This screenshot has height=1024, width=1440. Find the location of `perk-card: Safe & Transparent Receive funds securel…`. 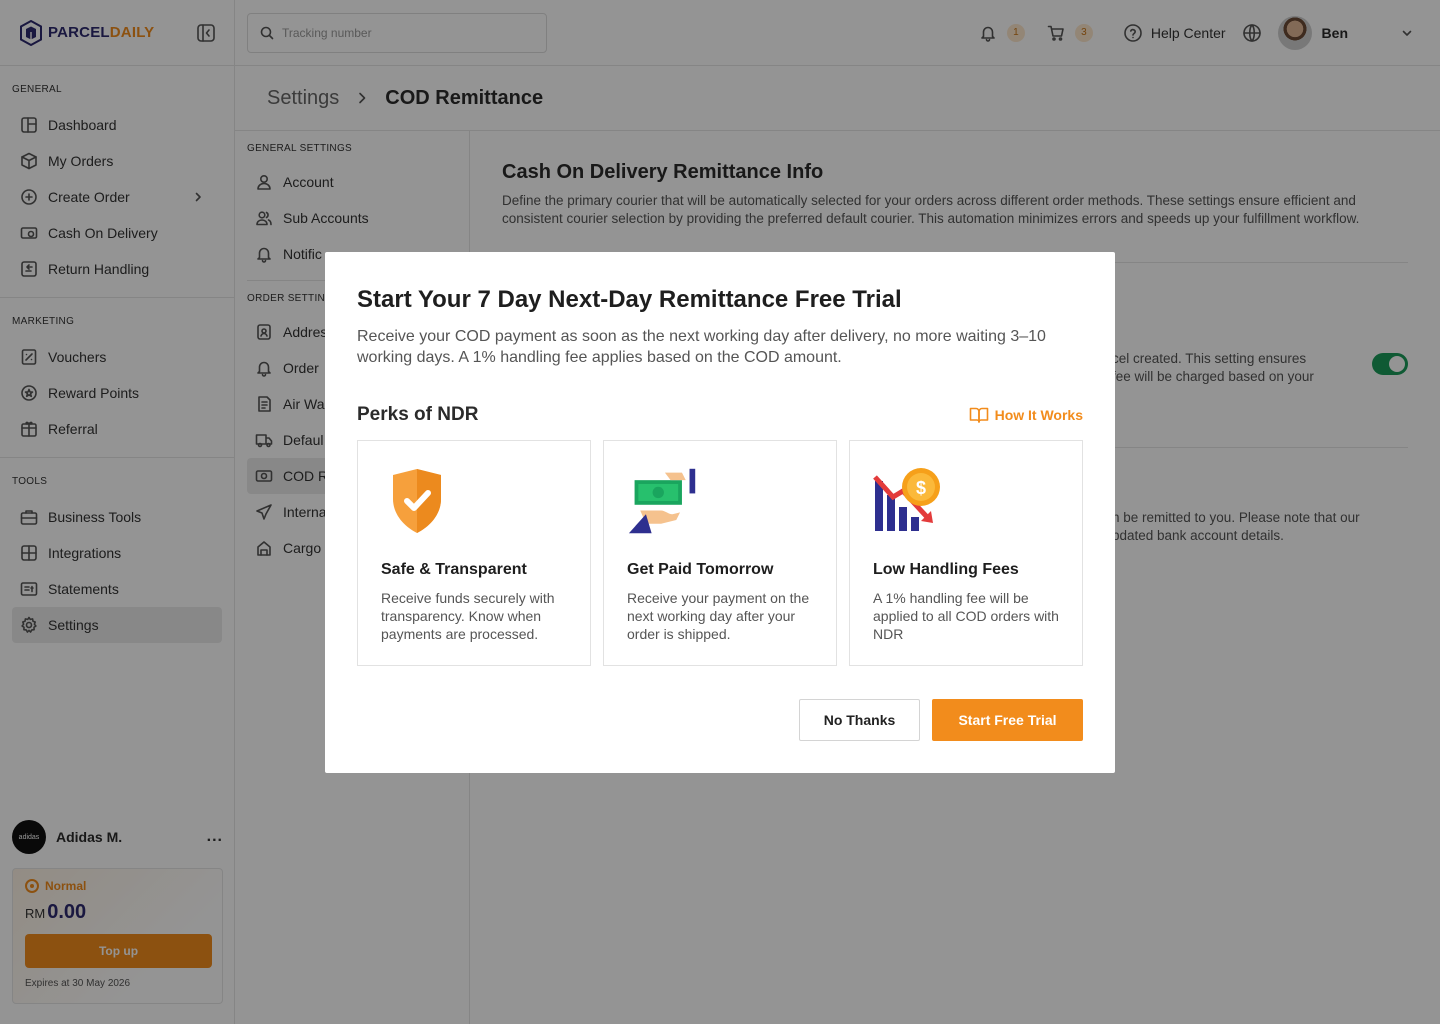

perk-card: Safe & Transparent Receive funds securel… is located at coordinates (474, 553).